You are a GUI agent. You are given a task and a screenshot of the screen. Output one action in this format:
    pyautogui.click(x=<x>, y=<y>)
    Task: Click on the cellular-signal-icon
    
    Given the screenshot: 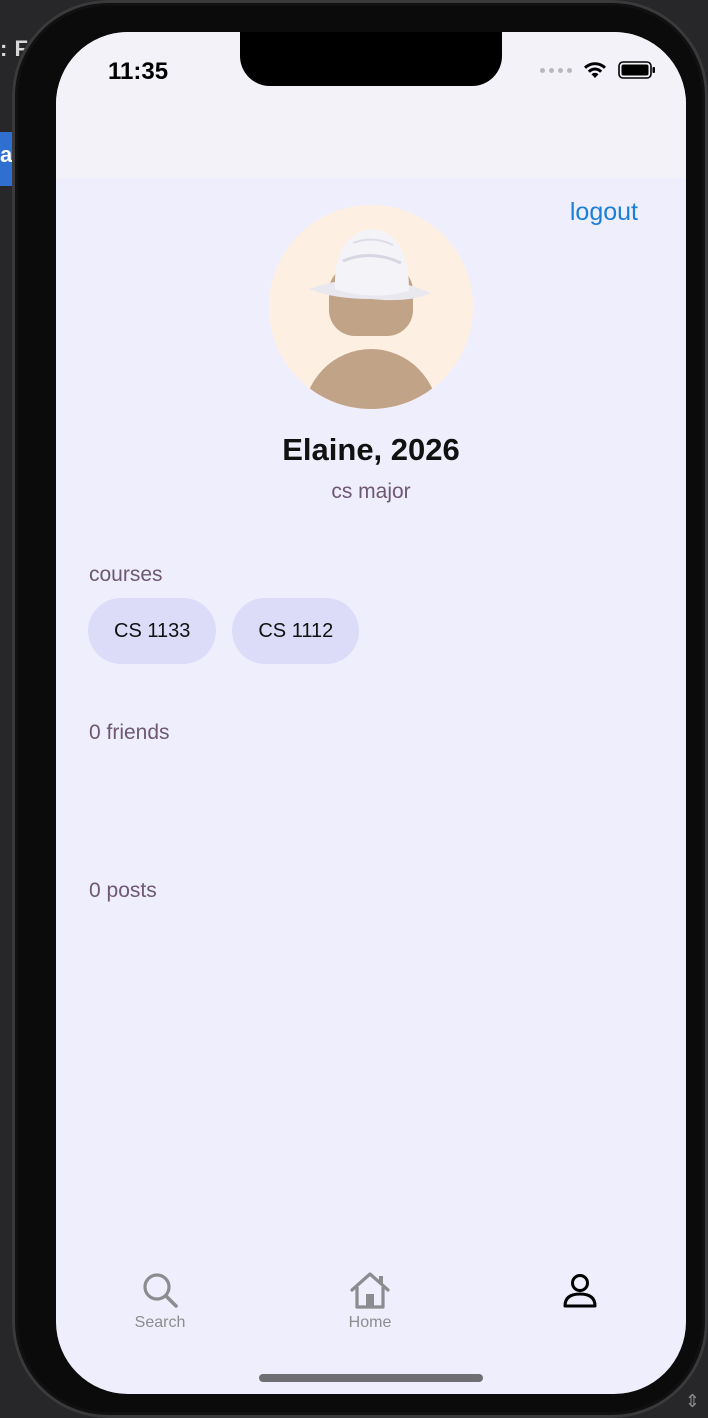 What is the action you would take?
    pyautogui.click(x=556, y=70)
    